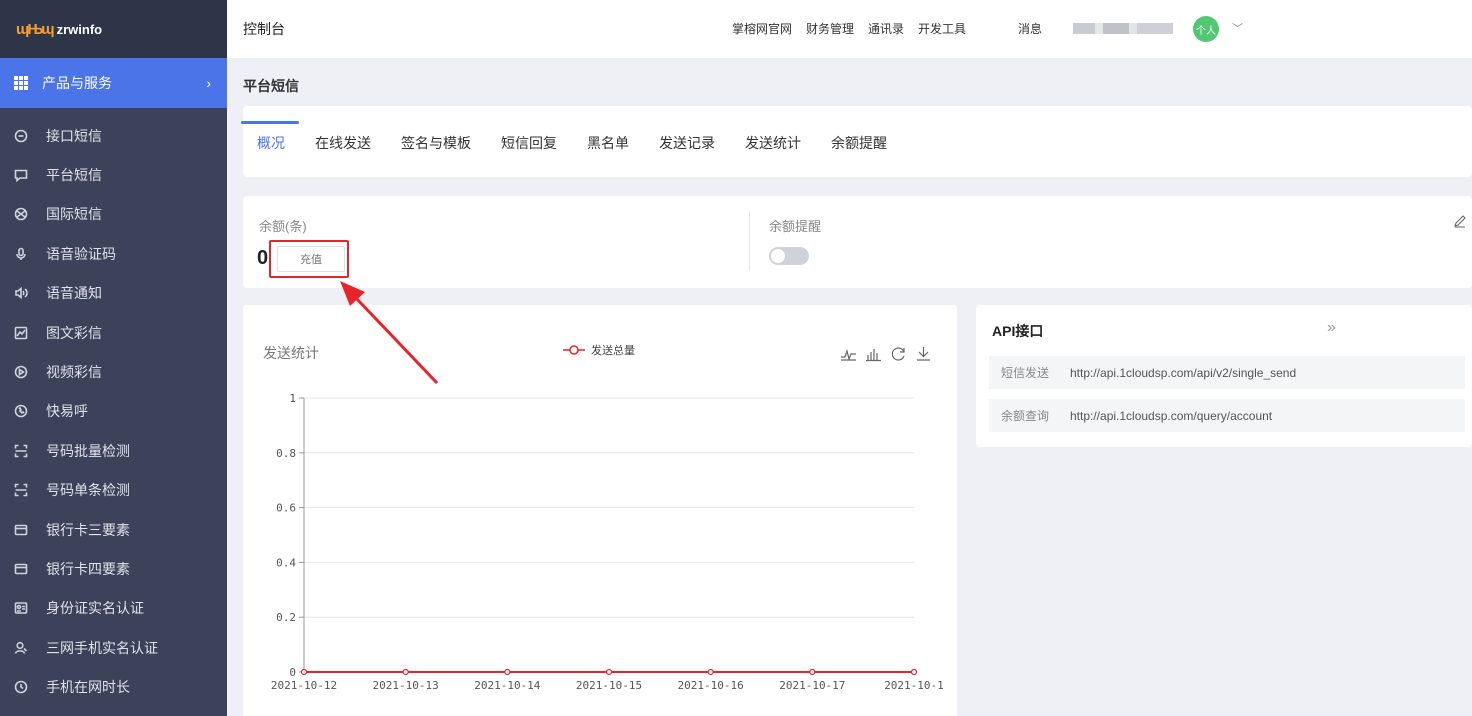 This screenshot has width=1472, height=716. Describe the element at coordinates (113, 371) in the screenshot. I see `sidebar-item: 视频彩信` at that location.